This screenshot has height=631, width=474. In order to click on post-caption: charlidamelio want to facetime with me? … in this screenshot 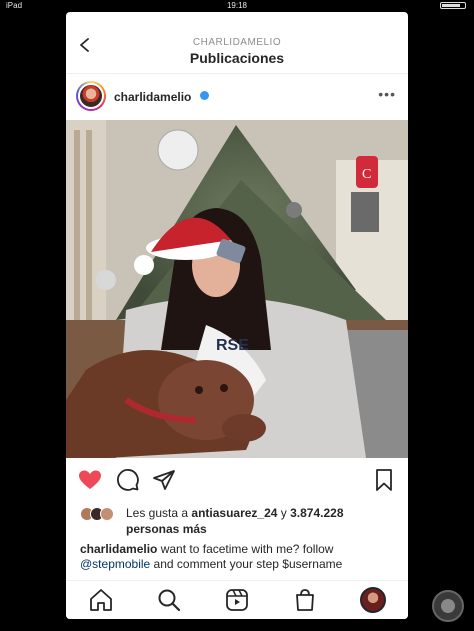, I will do `click(240, 557)`.